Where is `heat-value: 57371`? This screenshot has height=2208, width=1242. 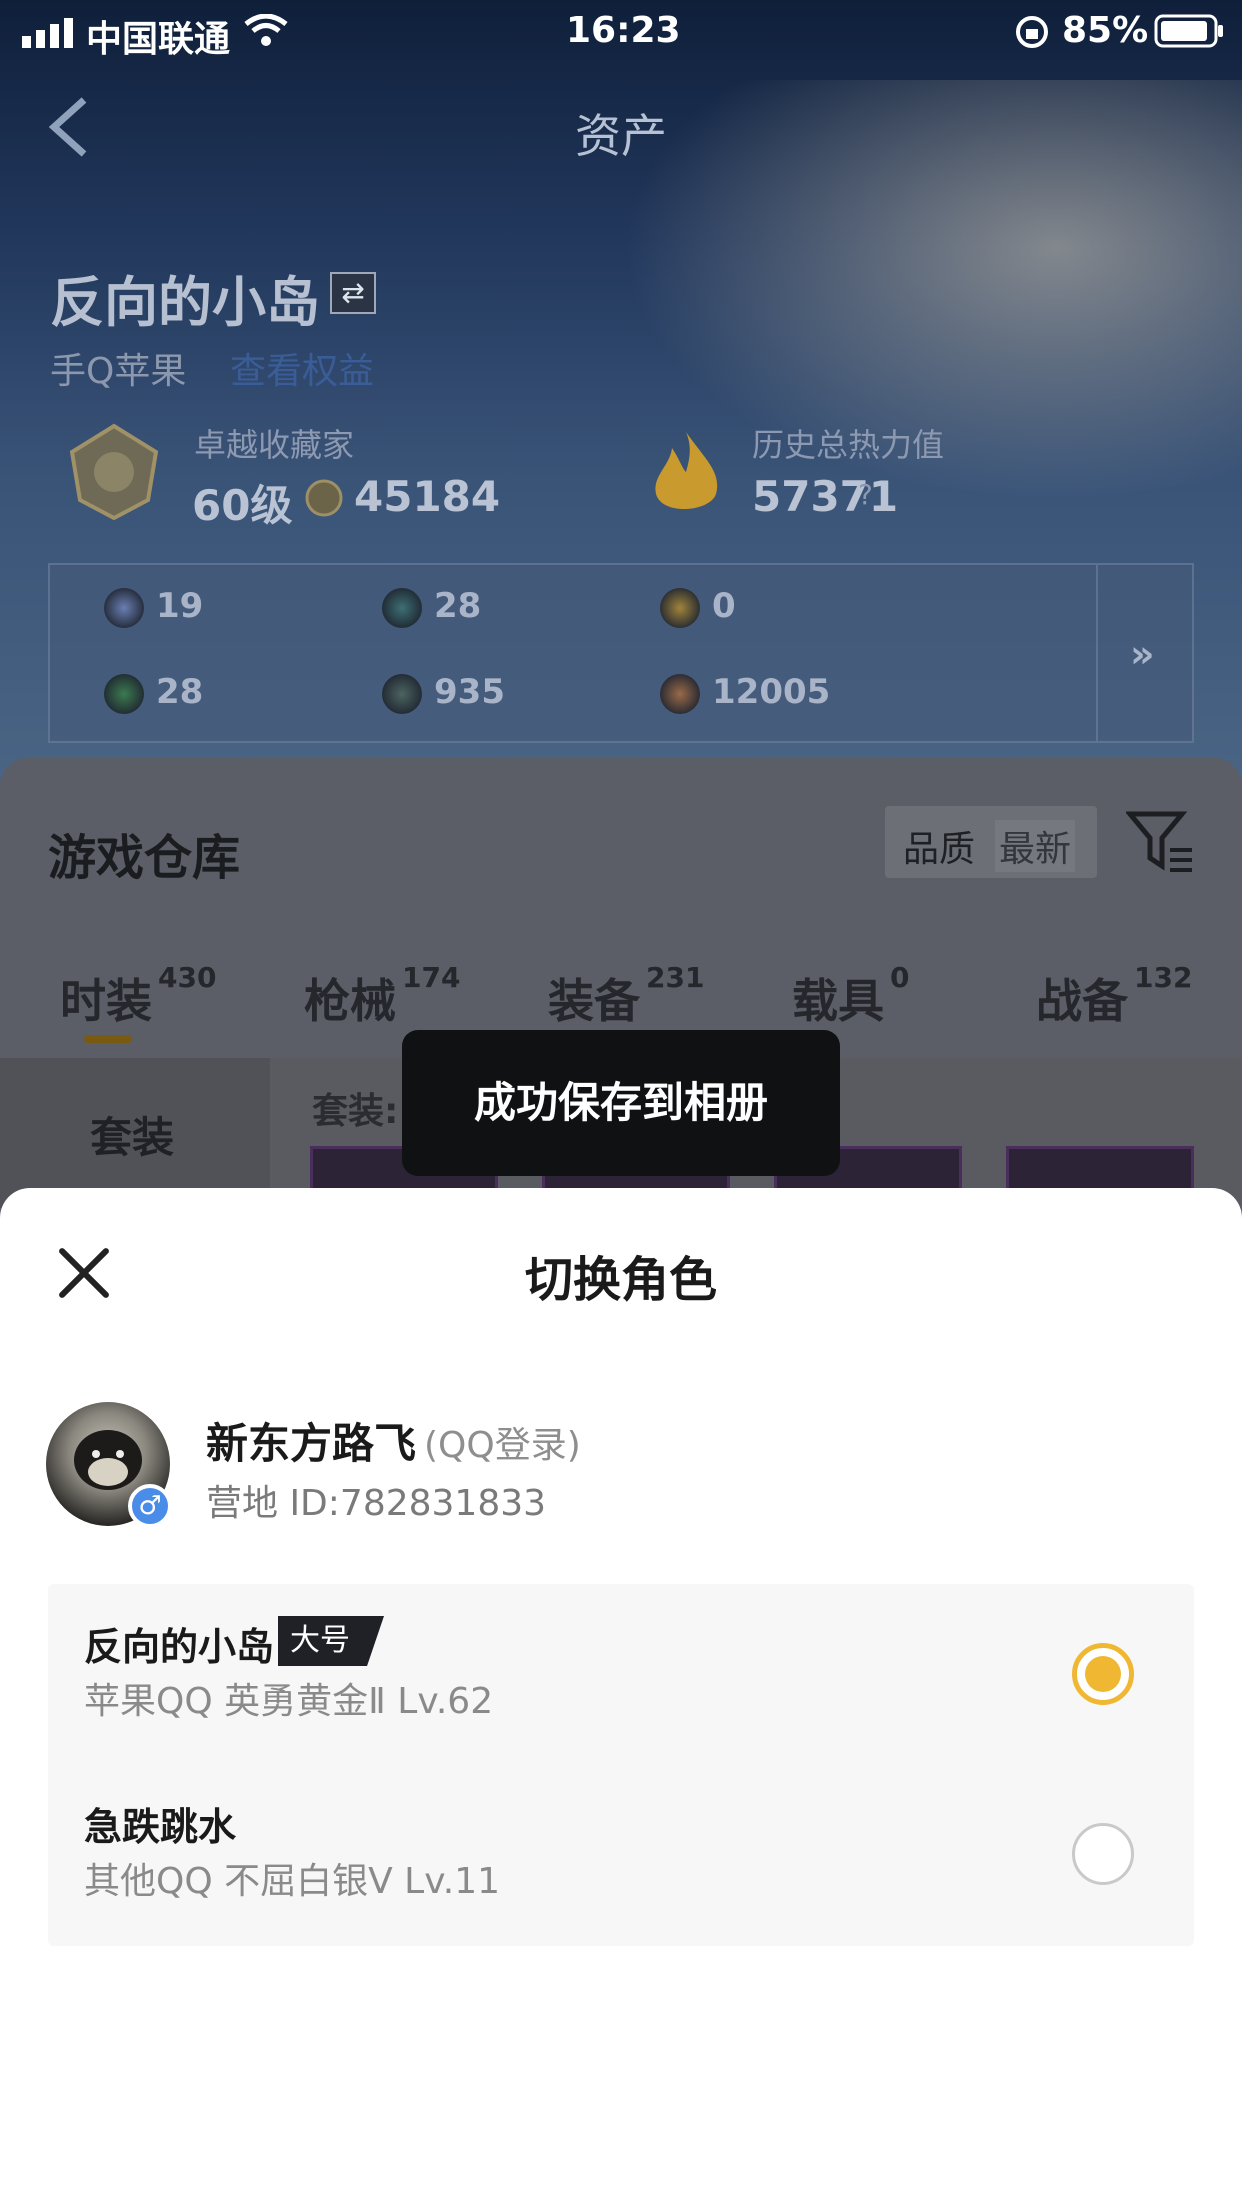 heat-value: 57371 is located at coordinates (825, 496).